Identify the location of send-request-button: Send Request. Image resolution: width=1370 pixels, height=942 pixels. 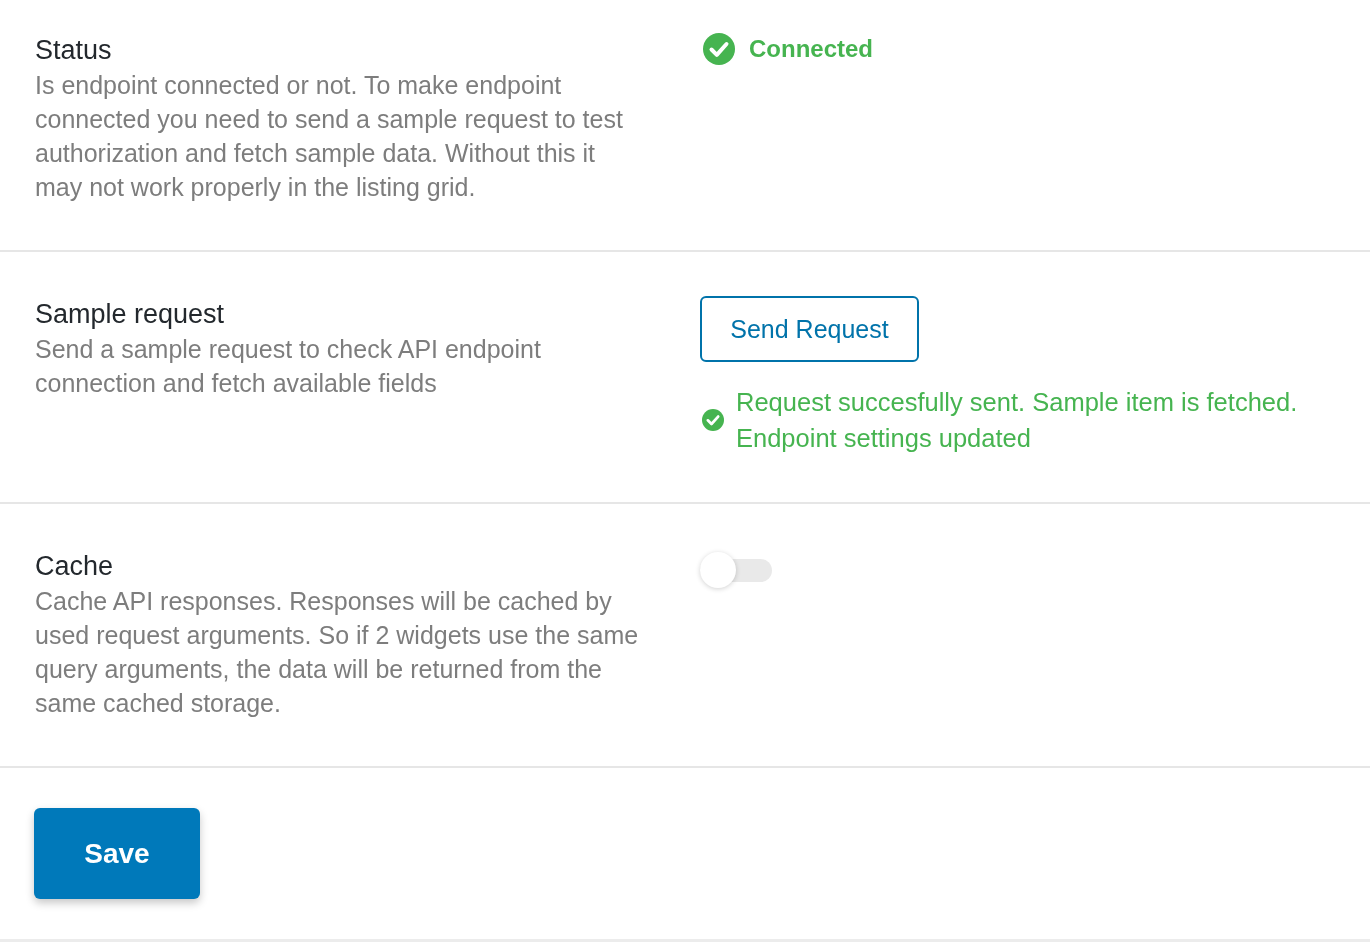
(809, 329).